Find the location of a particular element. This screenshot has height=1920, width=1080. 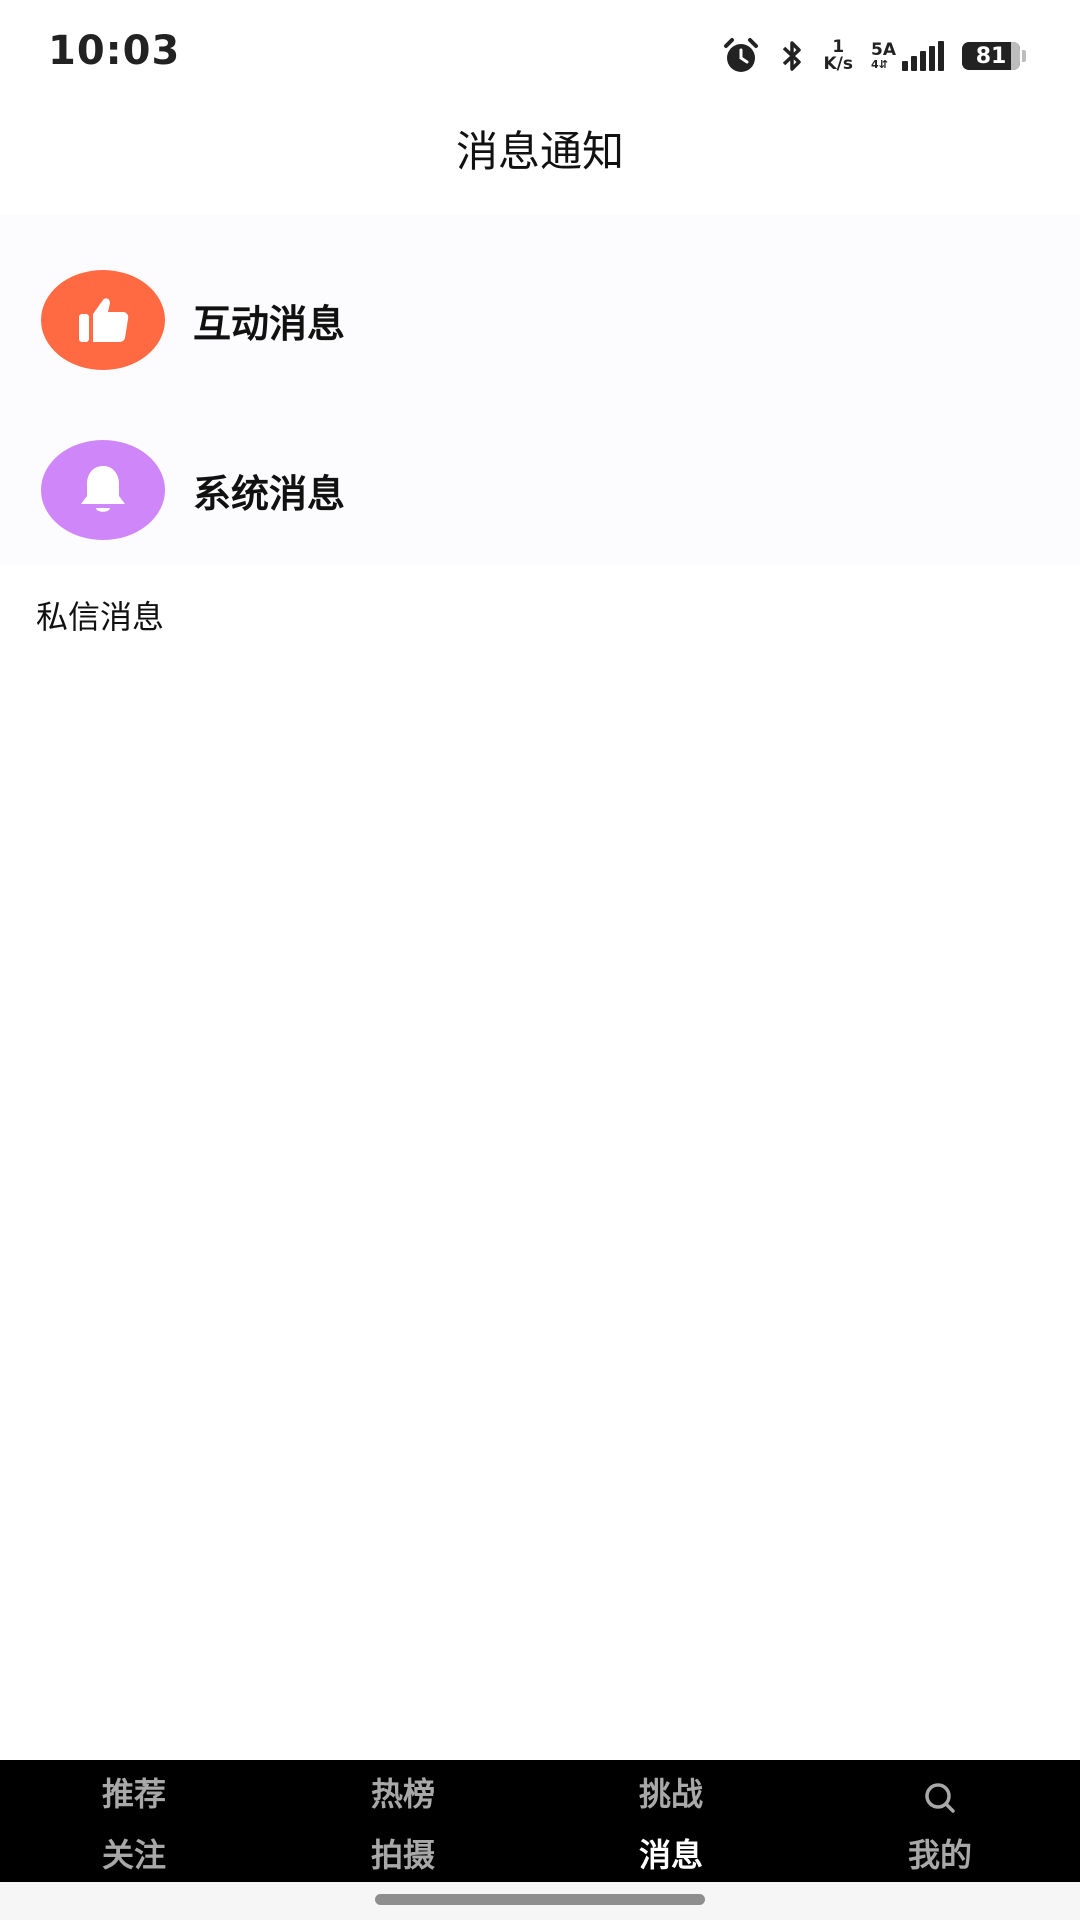

interaction-icon-circle is located at coordinates (103, 320).